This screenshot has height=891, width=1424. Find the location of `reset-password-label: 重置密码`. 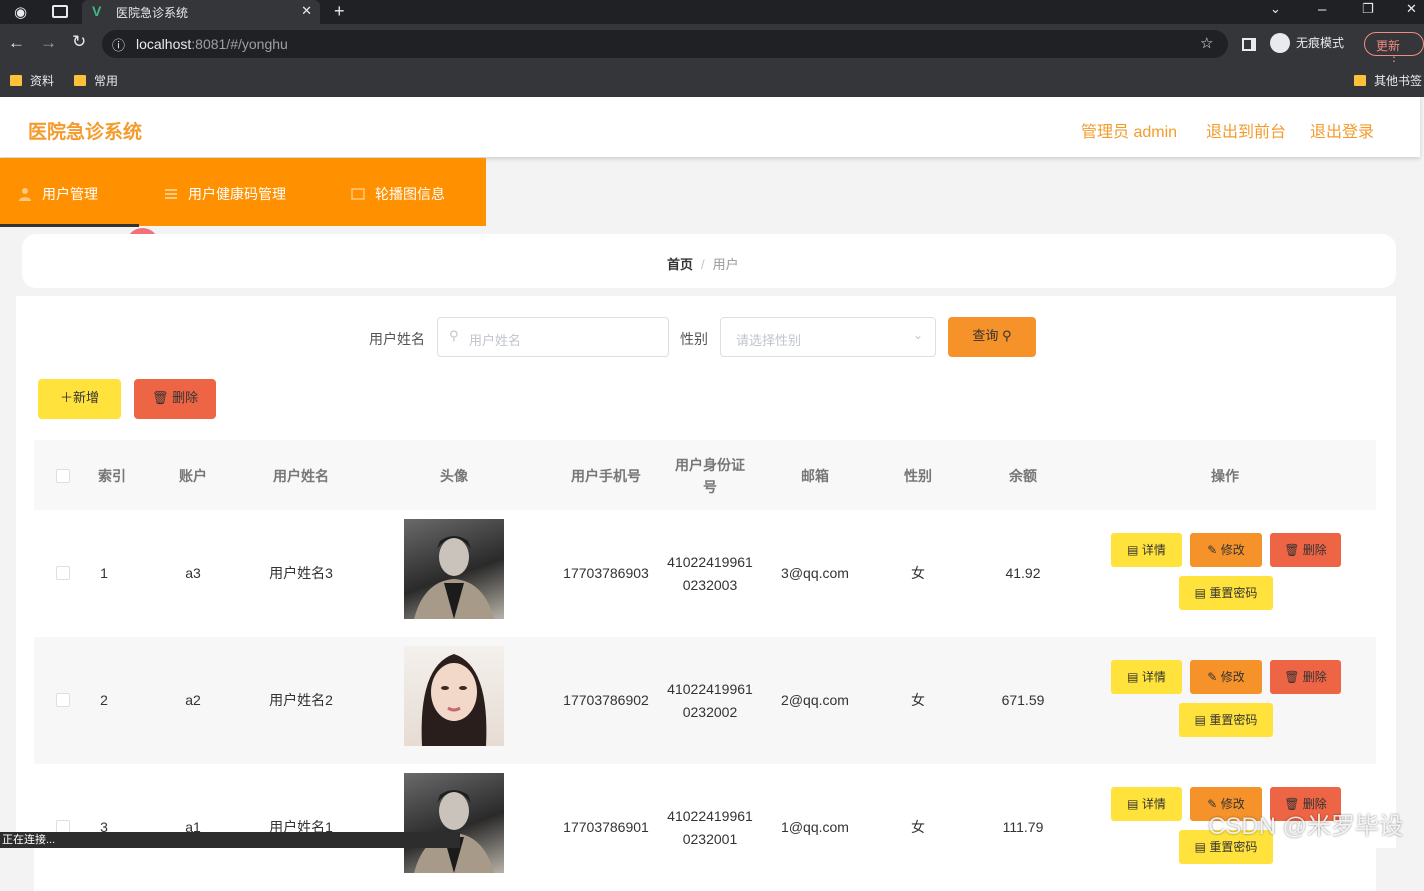

reset-password-label: 重置密码 is located at coordinates (1233, 720).